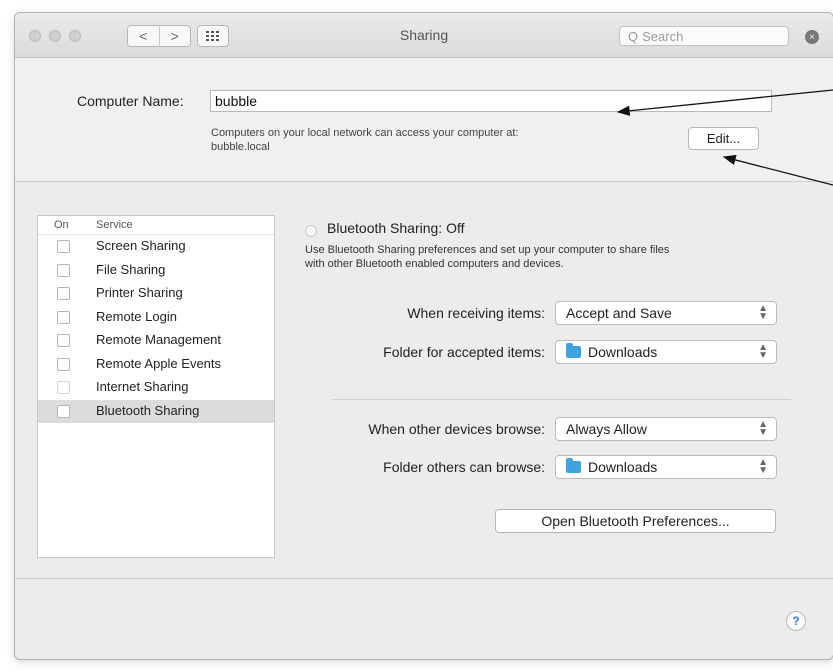  I want to click on search-field: Q Search, so click(704, 36).